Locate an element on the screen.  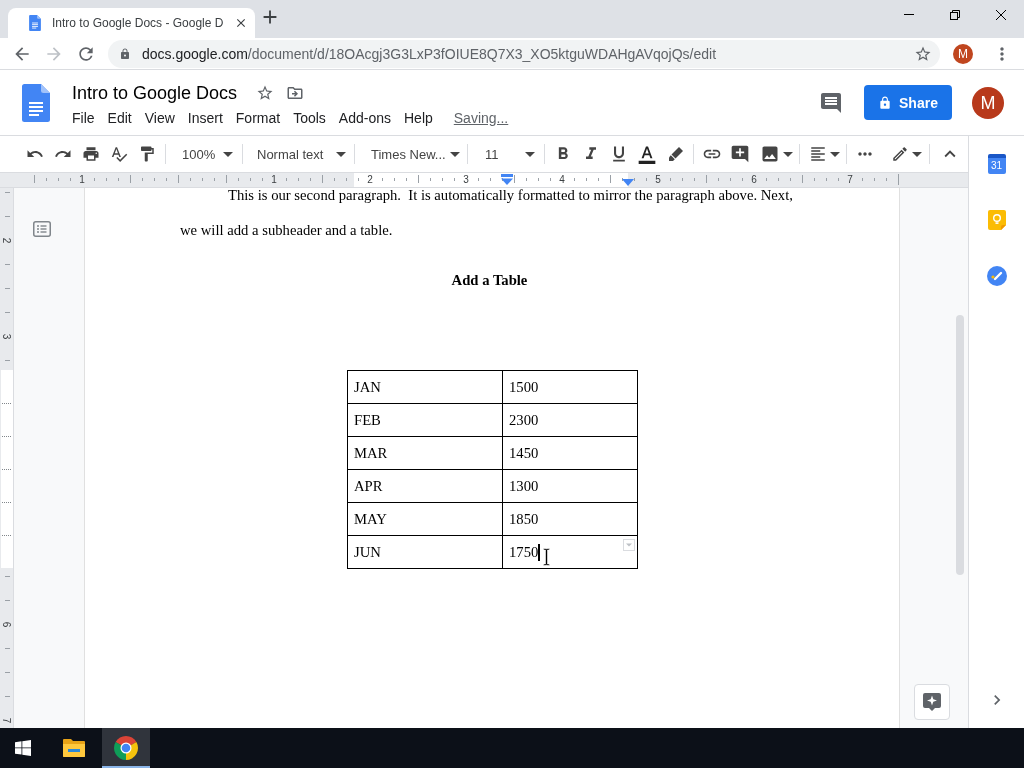
align-left-icon is located at coordinates (818, 154).